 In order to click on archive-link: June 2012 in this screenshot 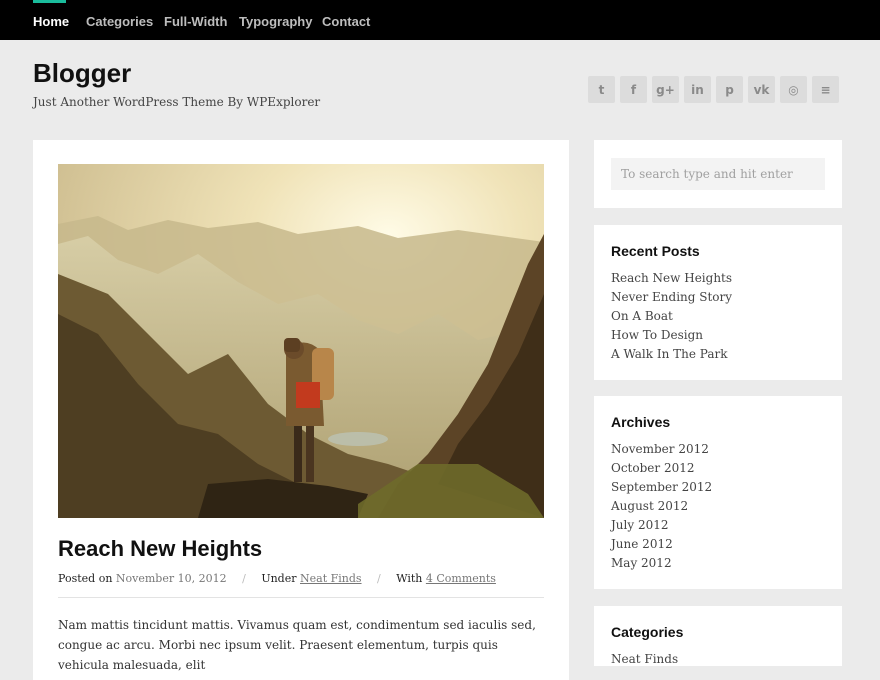, I will do `click(661, 544)`.